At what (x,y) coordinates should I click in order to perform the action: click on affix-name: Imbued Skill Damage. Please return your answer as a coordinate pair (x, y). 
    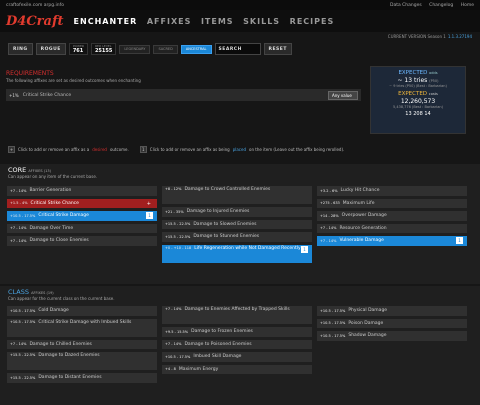
    Looking at the image, I should click on (217, 357).